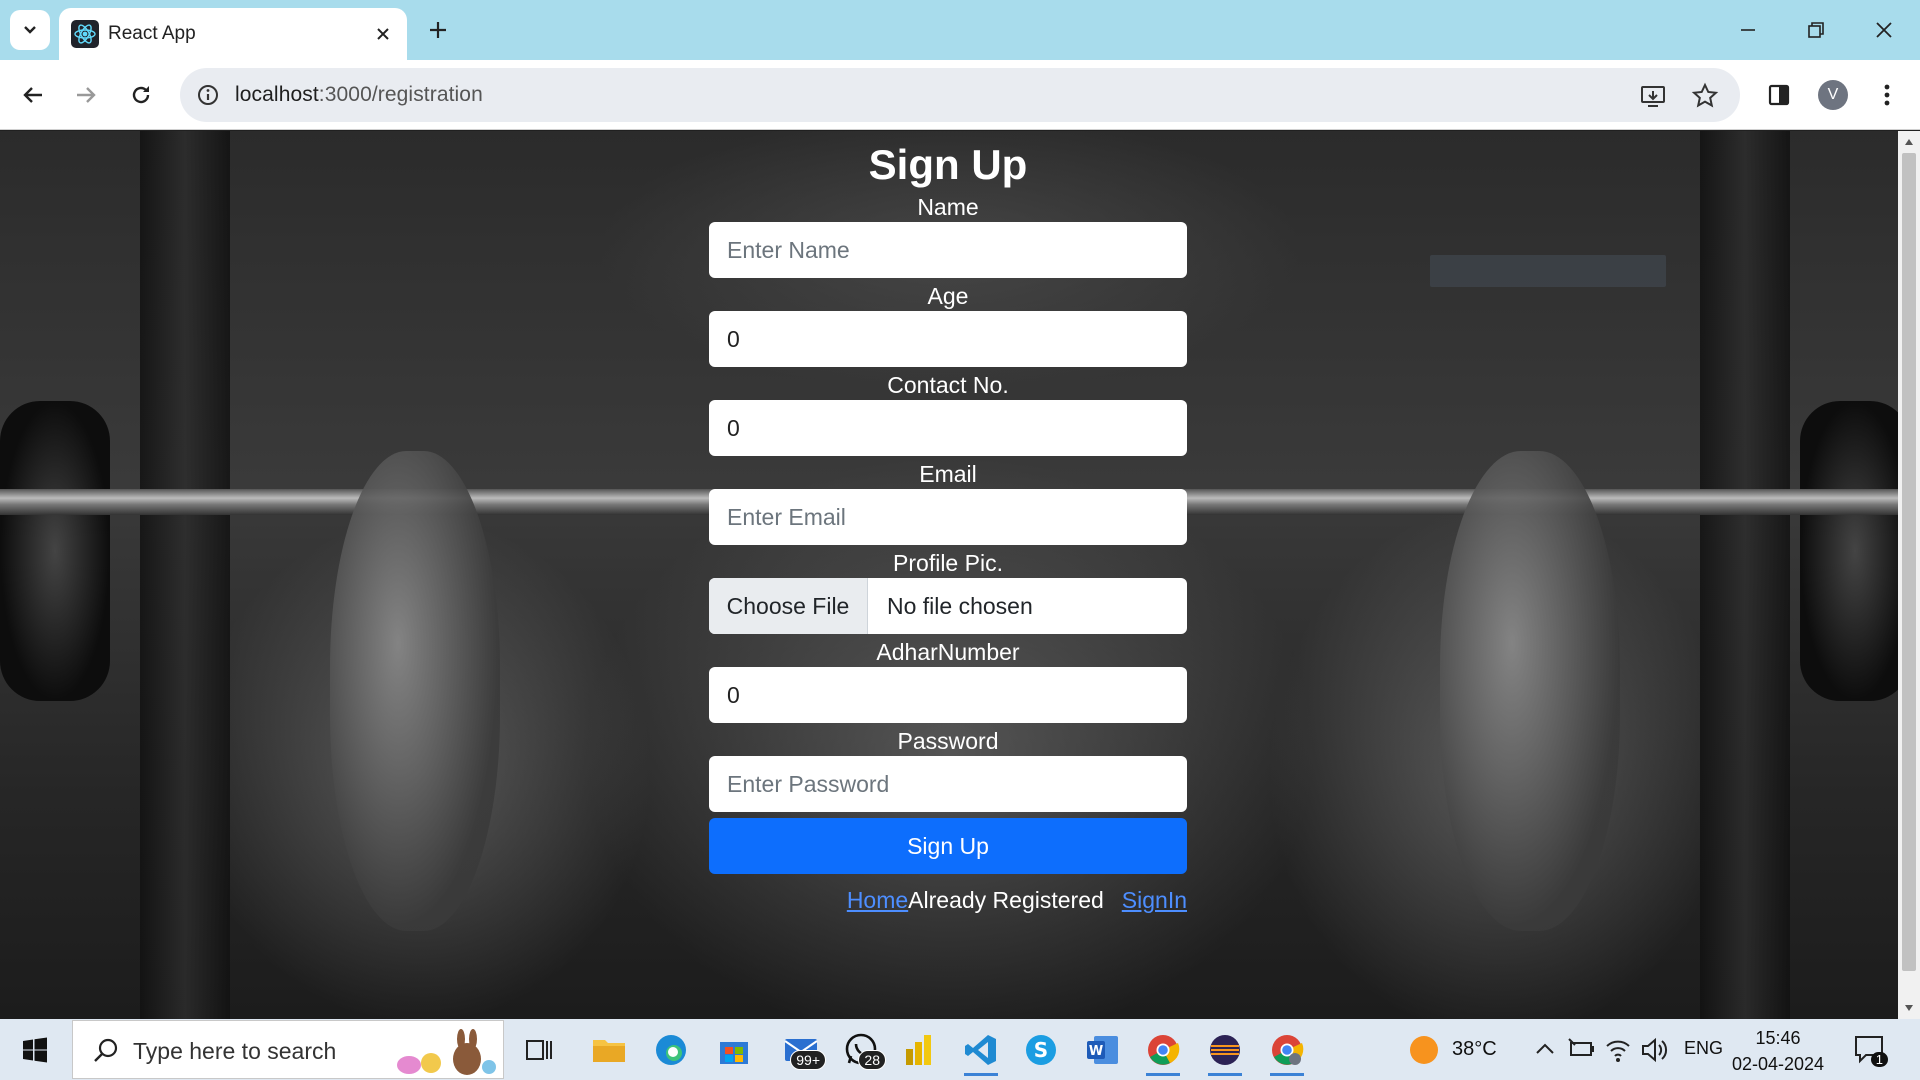 The image size is (1920, 1080). What do you see at coordinates (277, 94) in the screenshot?
I see `url-host: localhost` at bounding box center [277, 94].